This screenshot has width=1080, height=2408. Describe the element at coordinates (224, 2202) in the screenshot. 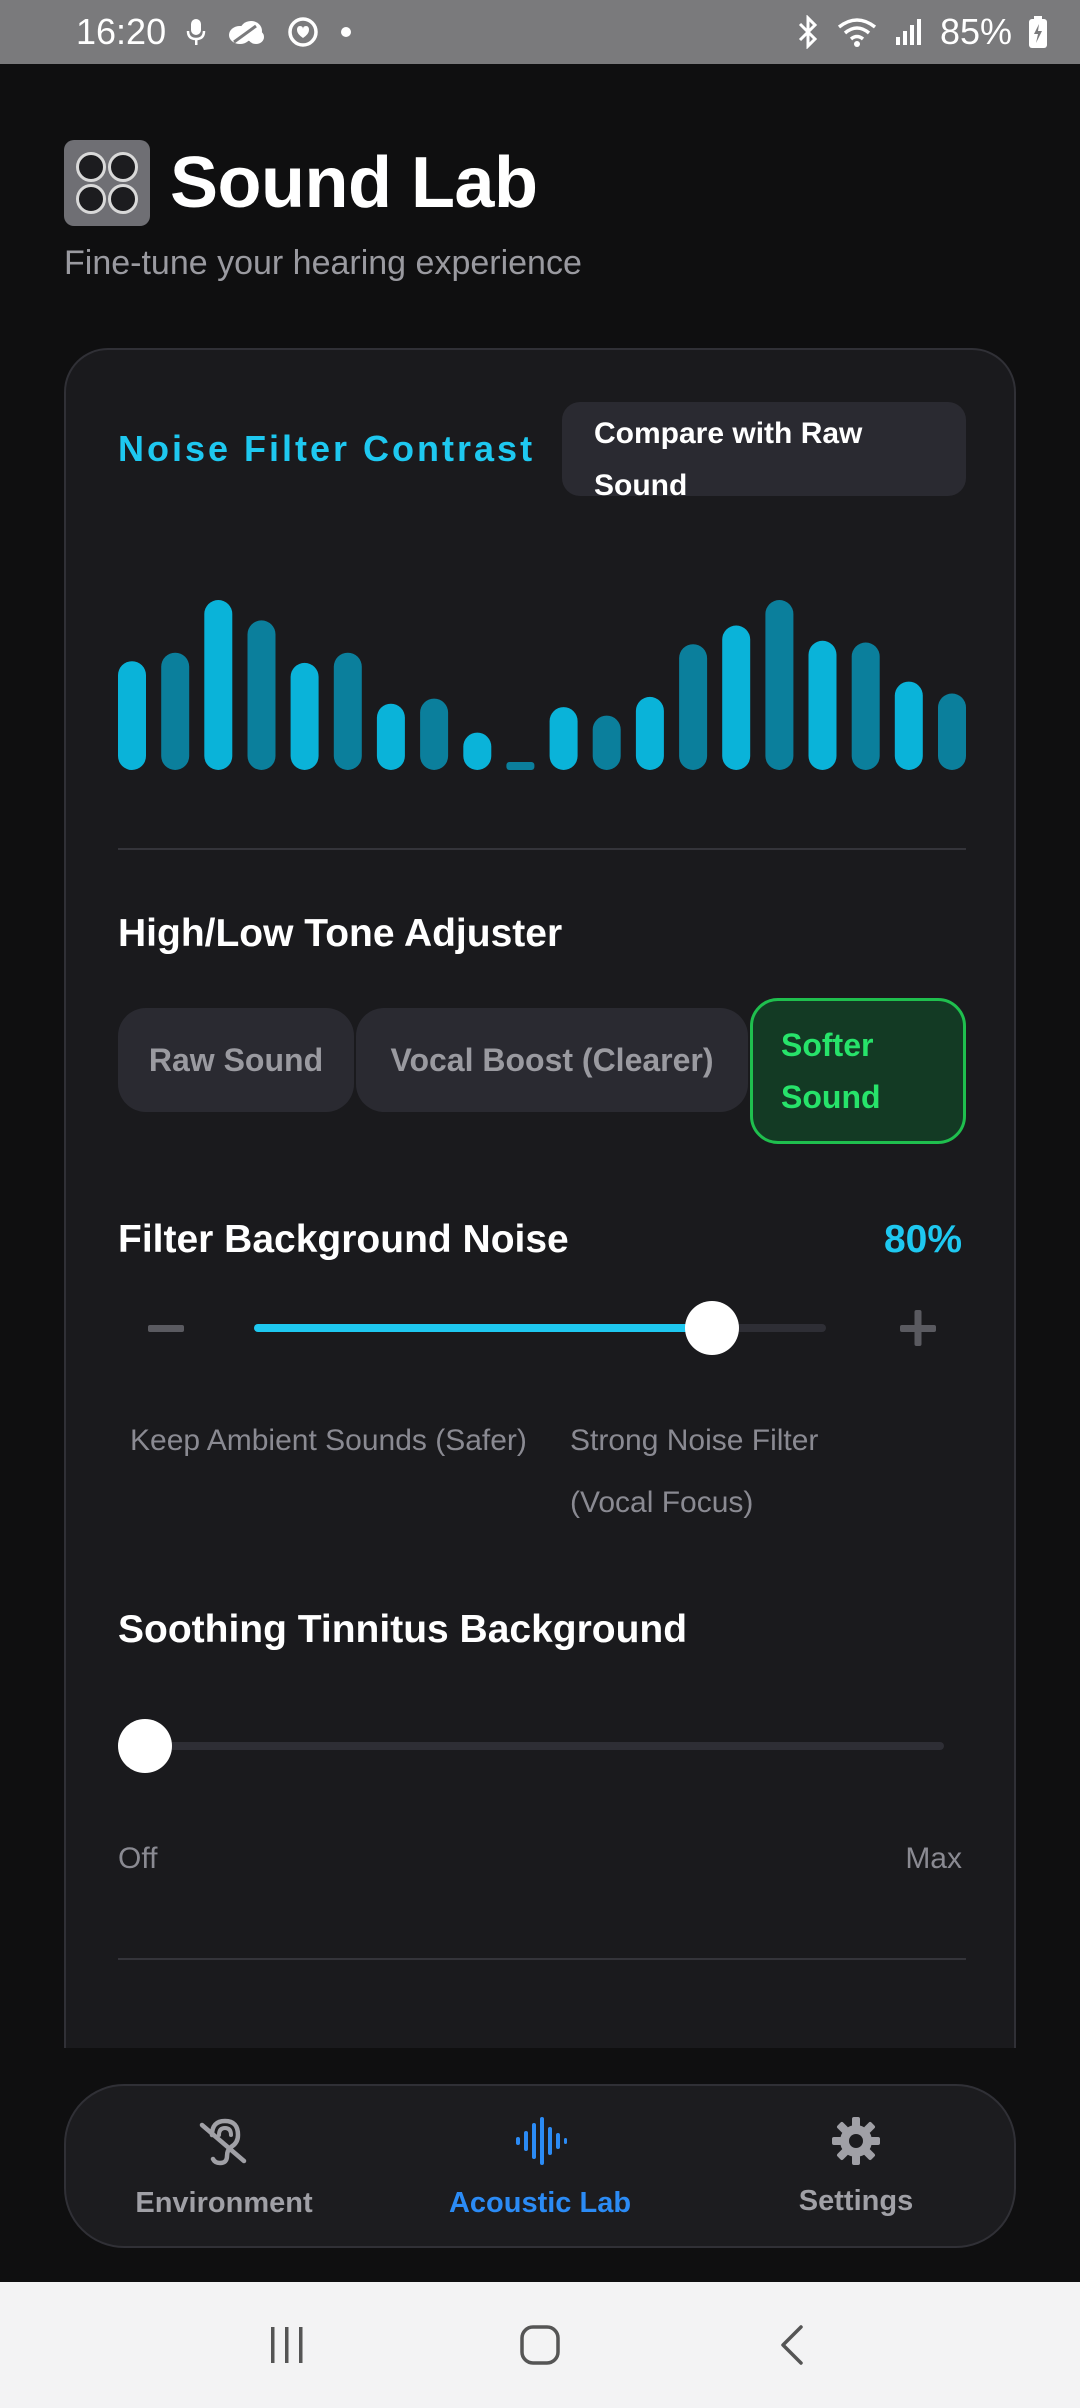

I see `nav-environment-label: Environment` at that location.